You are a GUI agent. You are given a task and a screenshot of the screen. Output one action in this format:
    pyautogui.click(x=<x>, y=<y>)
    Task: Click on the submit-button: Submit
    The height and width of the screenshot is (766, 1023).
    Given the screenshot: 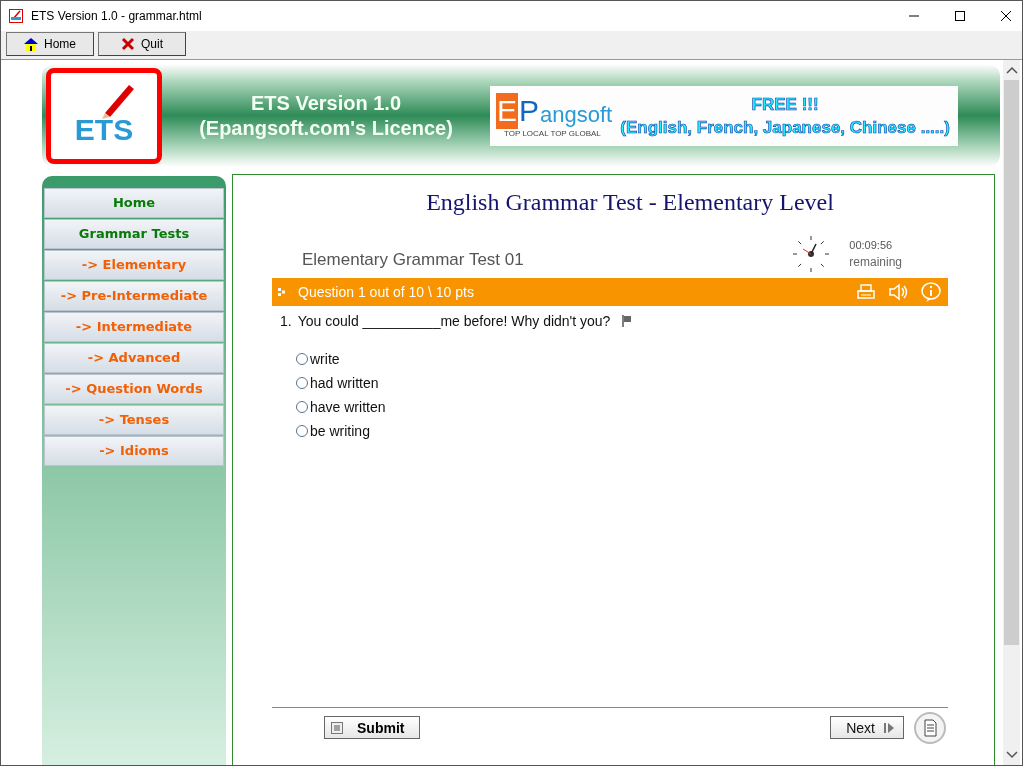 What is the action you would take?
    pyautogui.click(x=372, y=727)
    